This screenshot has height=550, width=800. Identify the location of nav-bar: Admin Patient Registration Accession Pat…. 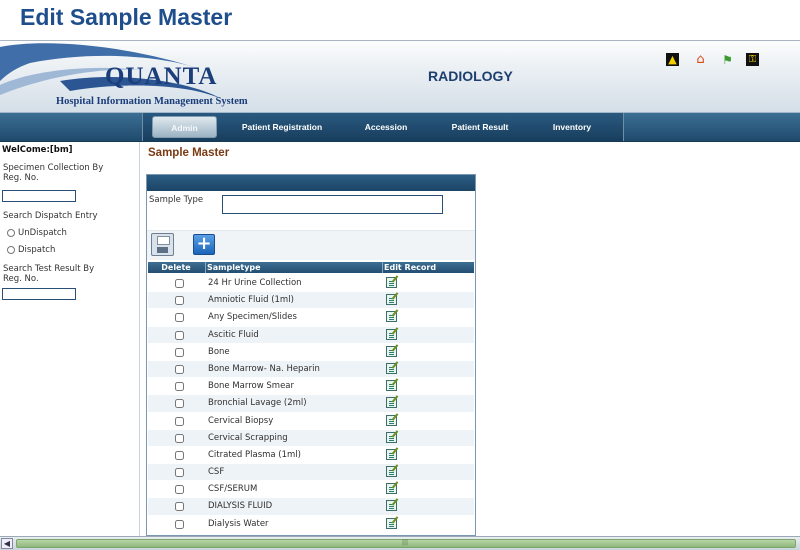
(400, 127).